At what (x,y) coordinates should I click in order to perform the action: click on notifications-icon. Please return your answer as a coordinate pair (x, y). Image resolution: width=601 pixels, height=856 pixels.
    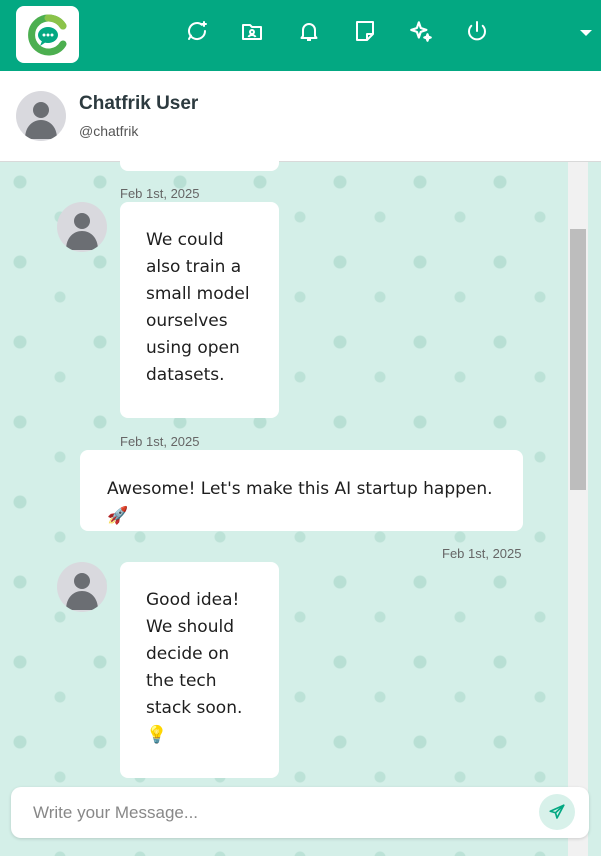
    Looking at the image, I should click on (309, 31).